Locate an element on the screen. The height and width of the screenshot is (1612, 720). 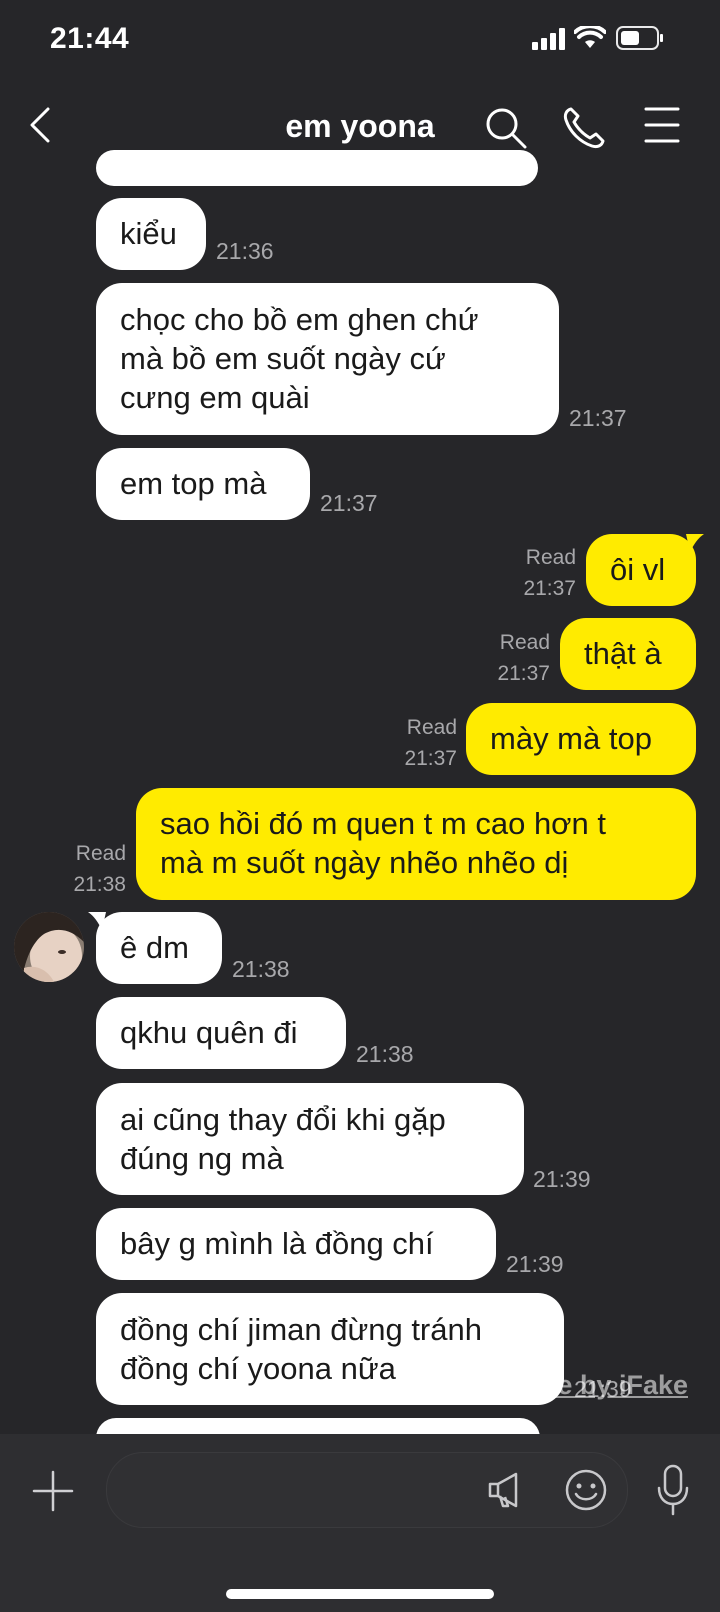
wifi-icon is located at coordinates (590, 38).